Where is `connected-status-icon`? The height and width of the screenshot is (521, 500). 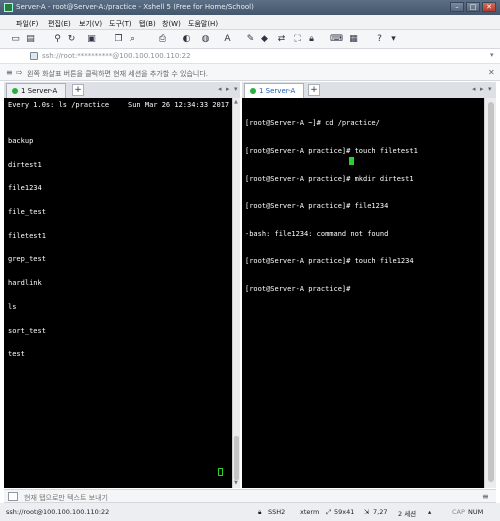
connected-status-icon is located at coordinates (253, 91).